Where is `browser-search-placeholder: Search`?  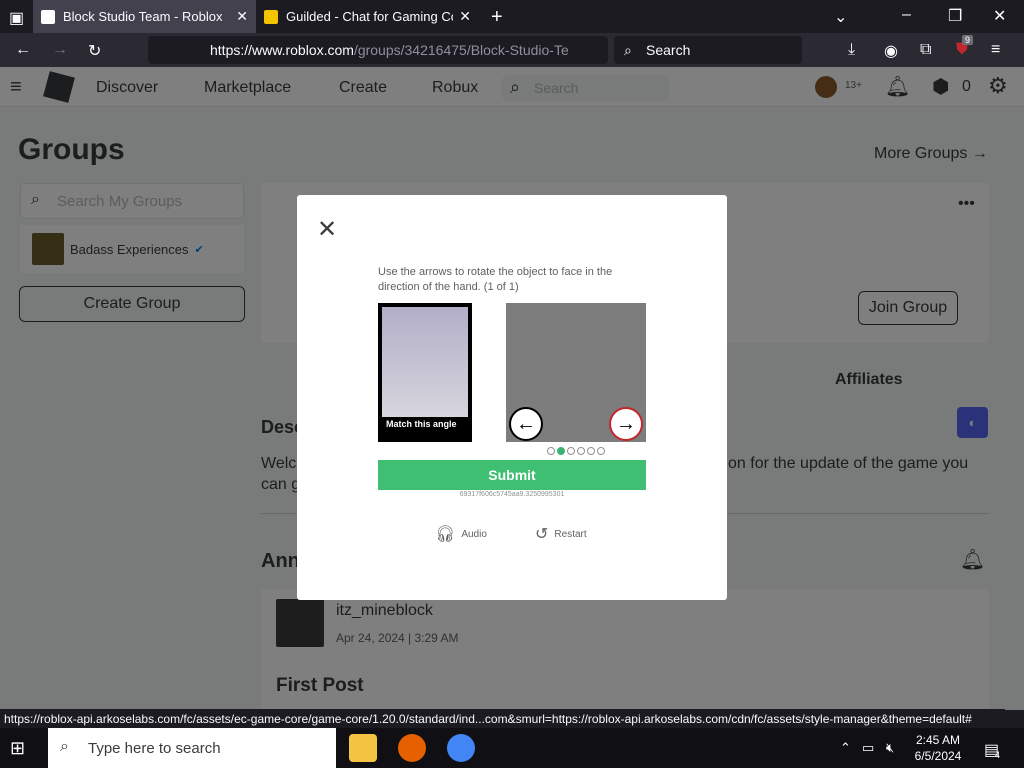
browser-search-placeholder: Search is located at coordinates (668, 50).